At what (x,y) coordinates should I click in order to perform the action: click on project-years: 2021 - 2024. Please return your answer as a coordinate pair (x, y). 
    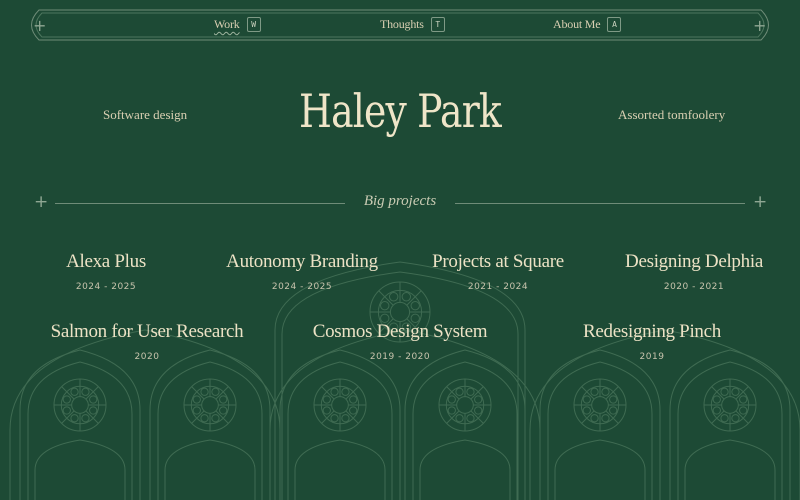
    Looking at the image, I should click on (498, 287).